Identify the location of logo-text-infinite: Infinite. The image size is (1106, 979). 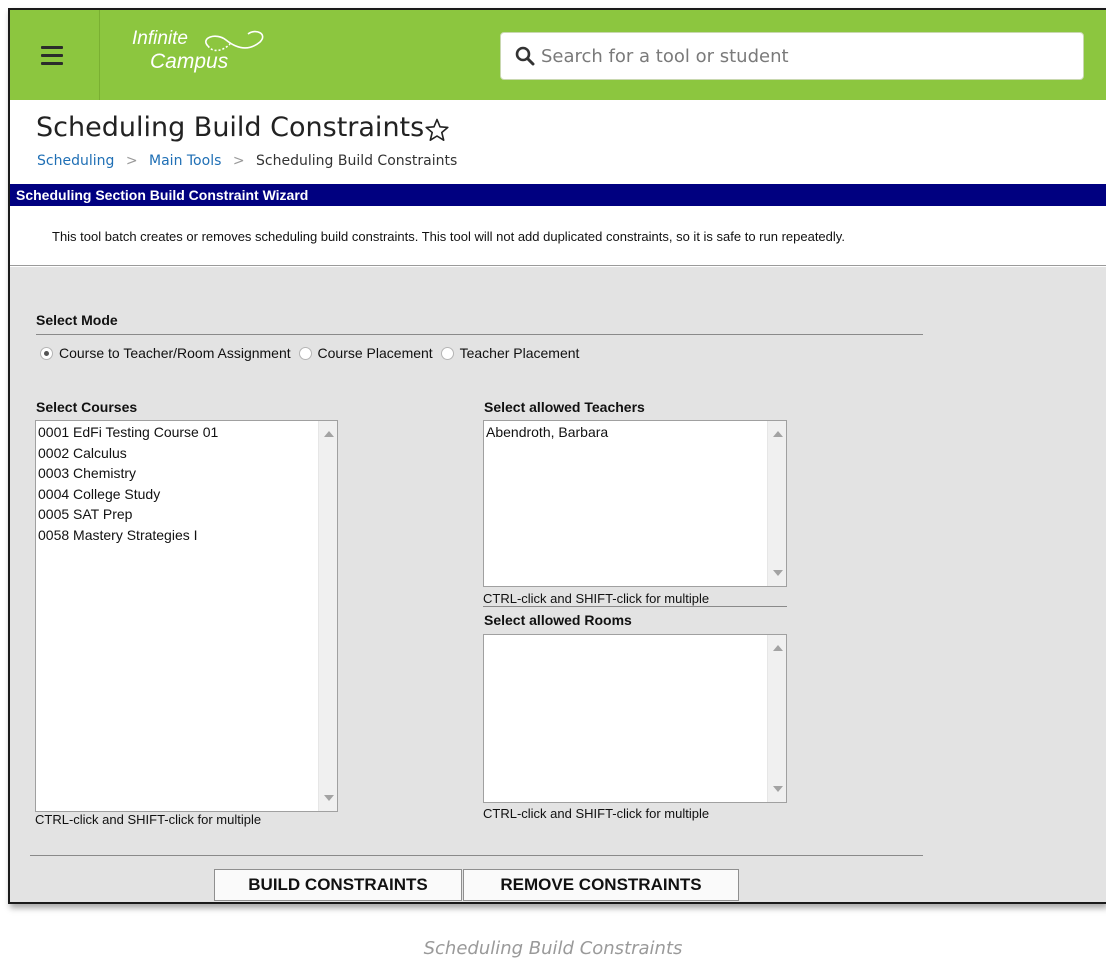
(160, 38).